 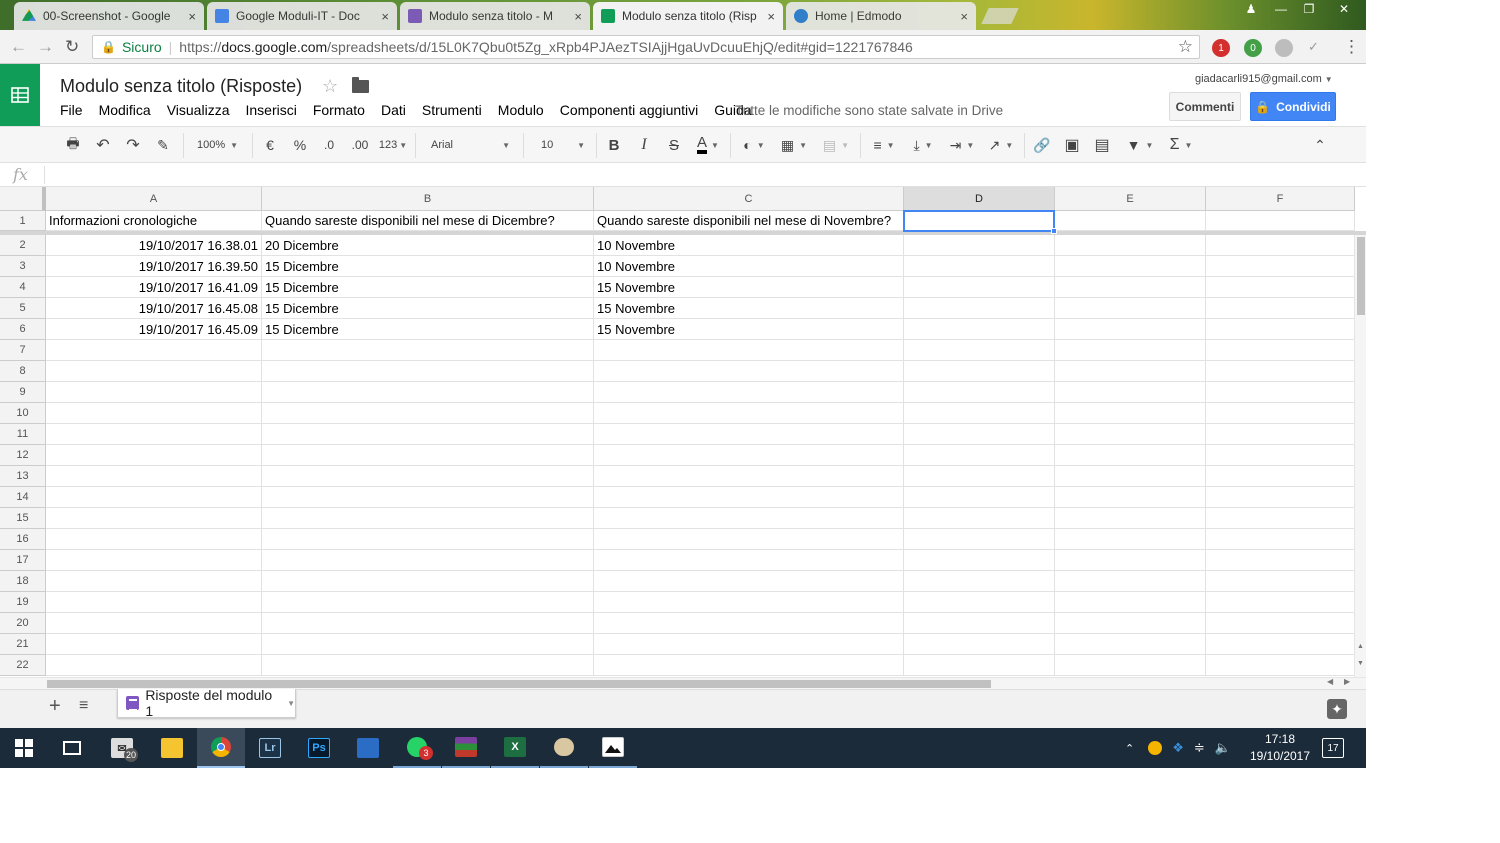 What do you see at coordinates (1181, 145) in the screenshot?
I see `functions-button: Σ ▼` at bounding box center [1181, 145].